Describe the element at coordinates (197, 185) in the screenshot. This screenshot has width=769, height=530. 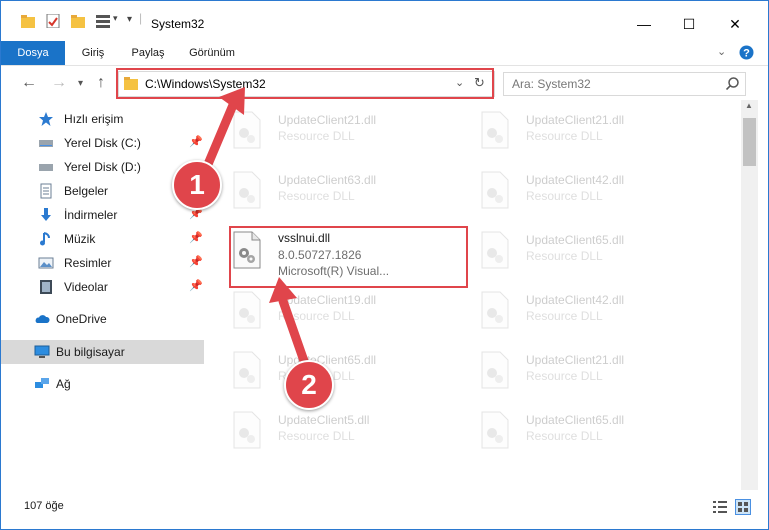
I see `callout-badge-1: 1` at that location.